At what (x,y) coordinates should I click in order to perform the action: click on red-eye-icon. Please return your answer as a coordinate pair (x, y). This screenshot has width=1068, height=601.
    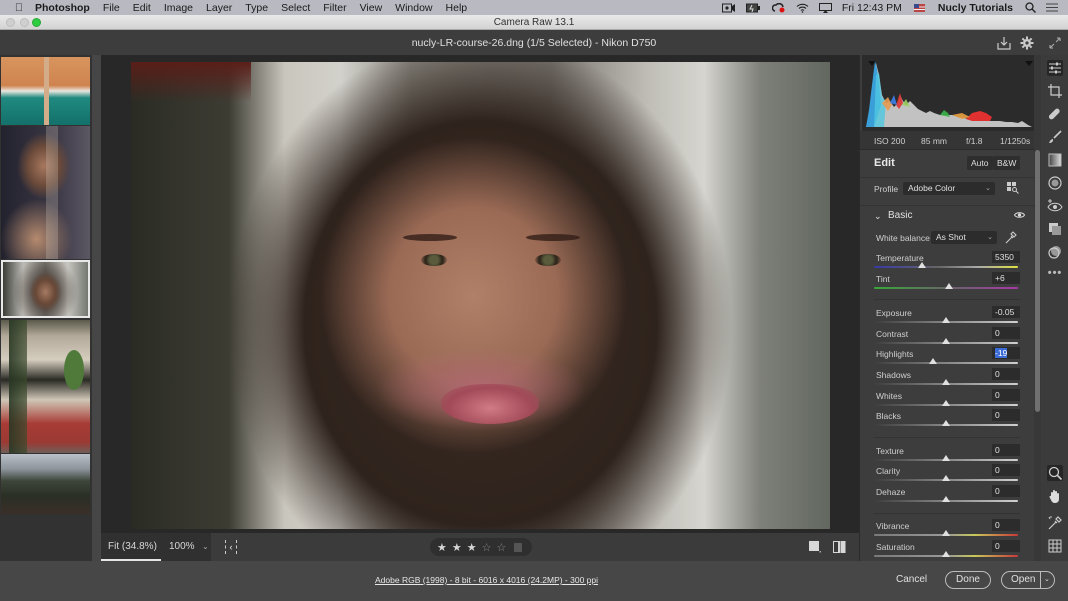
    Looking at the image, I should click on (1055, 206).